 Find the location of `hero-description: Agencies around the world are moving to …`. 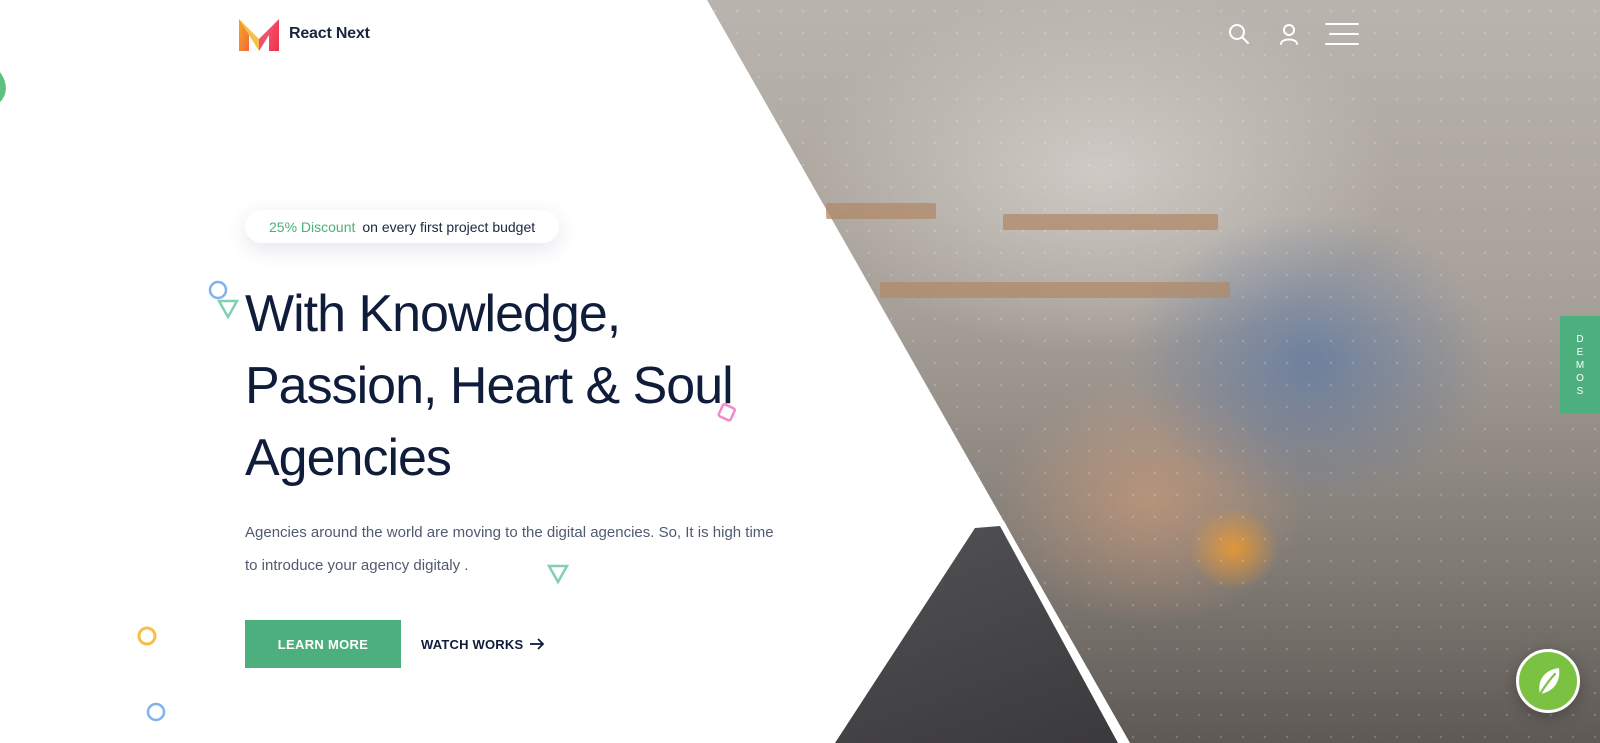

hero-description: Agencies around the world are moving to … is located at coordinates (509, 549).